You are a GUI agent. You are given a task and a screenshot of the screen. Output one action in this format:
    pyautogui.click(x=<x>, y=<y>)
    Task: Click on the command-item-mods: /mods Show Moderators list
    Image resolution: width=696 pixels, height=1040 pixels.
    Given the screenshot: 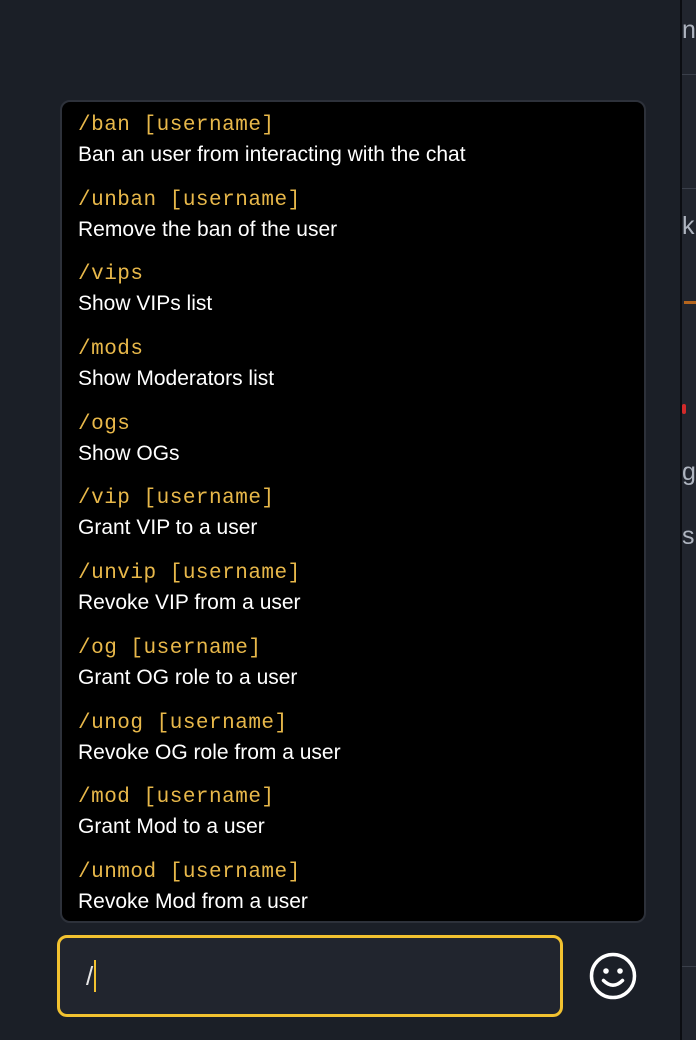 What is the action you would take?
    pyautogui.click(x=361, y=373)
    